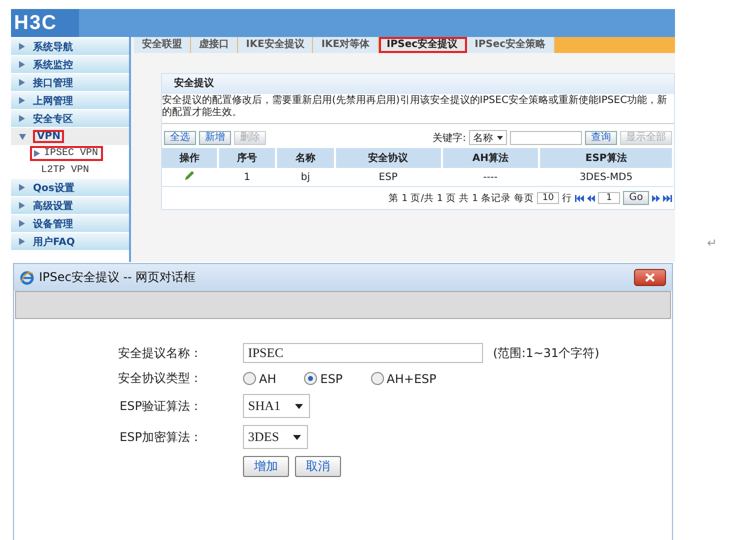 The width and height of the screenshot is (739, 540). Describe the element at coordinates (53, 119) in the screenshot. I see `sidebar-label: 安全专区` at that location.